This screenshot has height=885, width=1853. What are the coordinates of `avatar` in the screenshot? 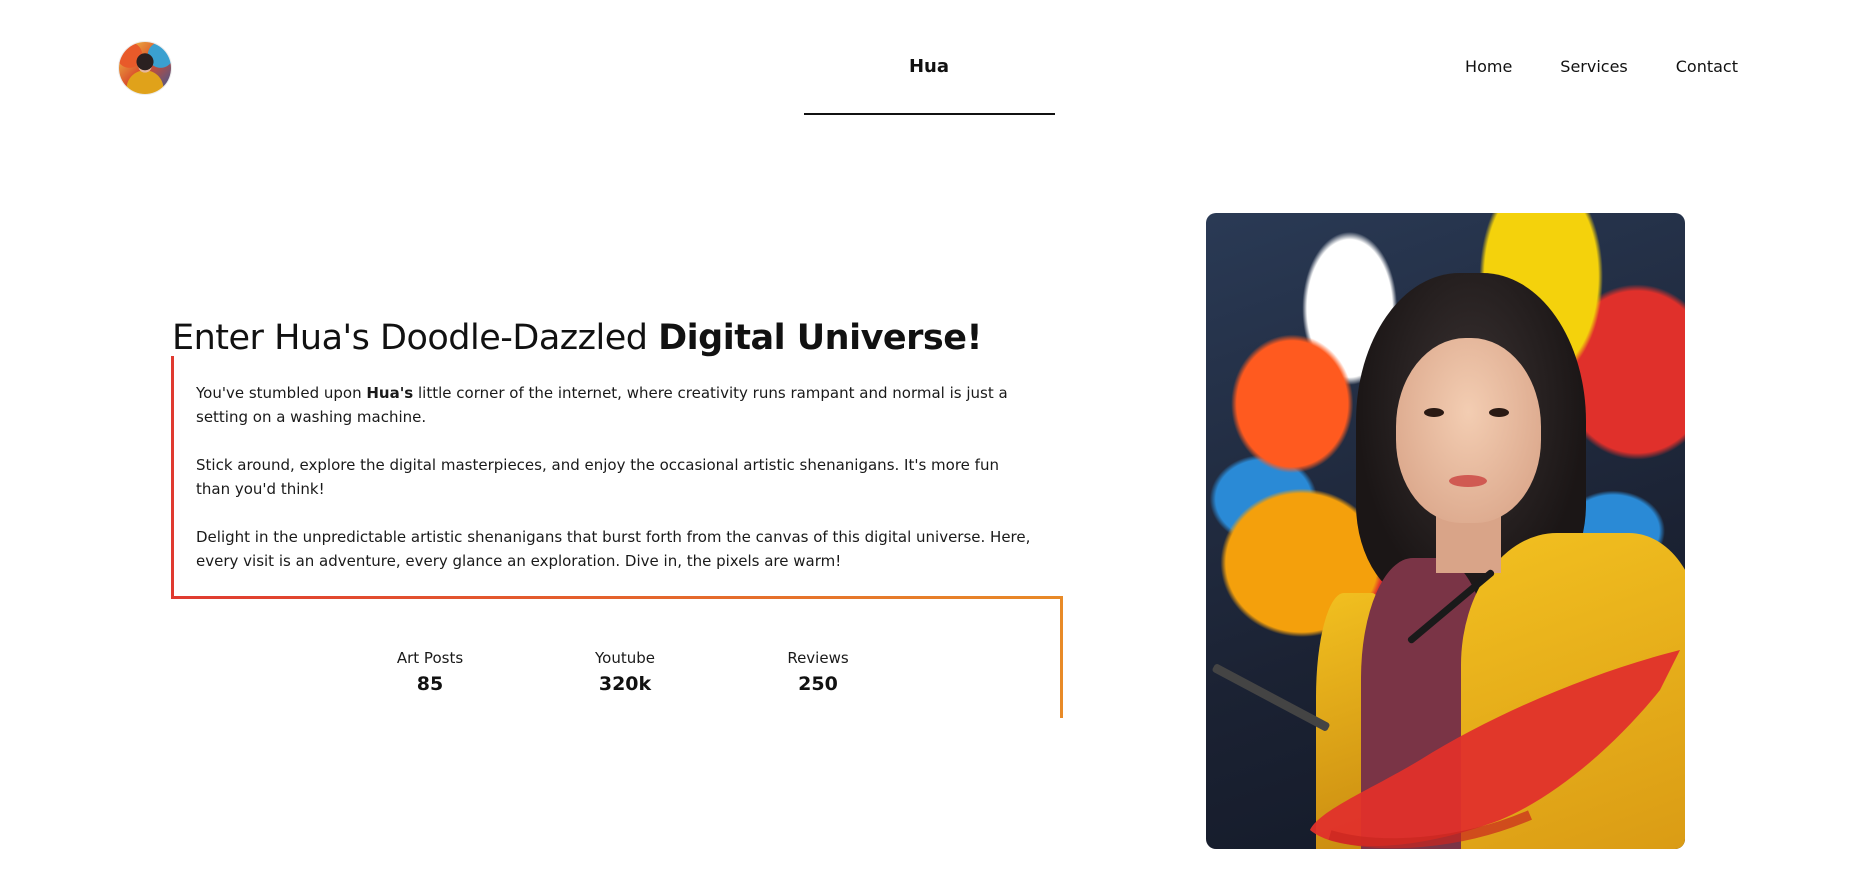 It's located at (145, 68).